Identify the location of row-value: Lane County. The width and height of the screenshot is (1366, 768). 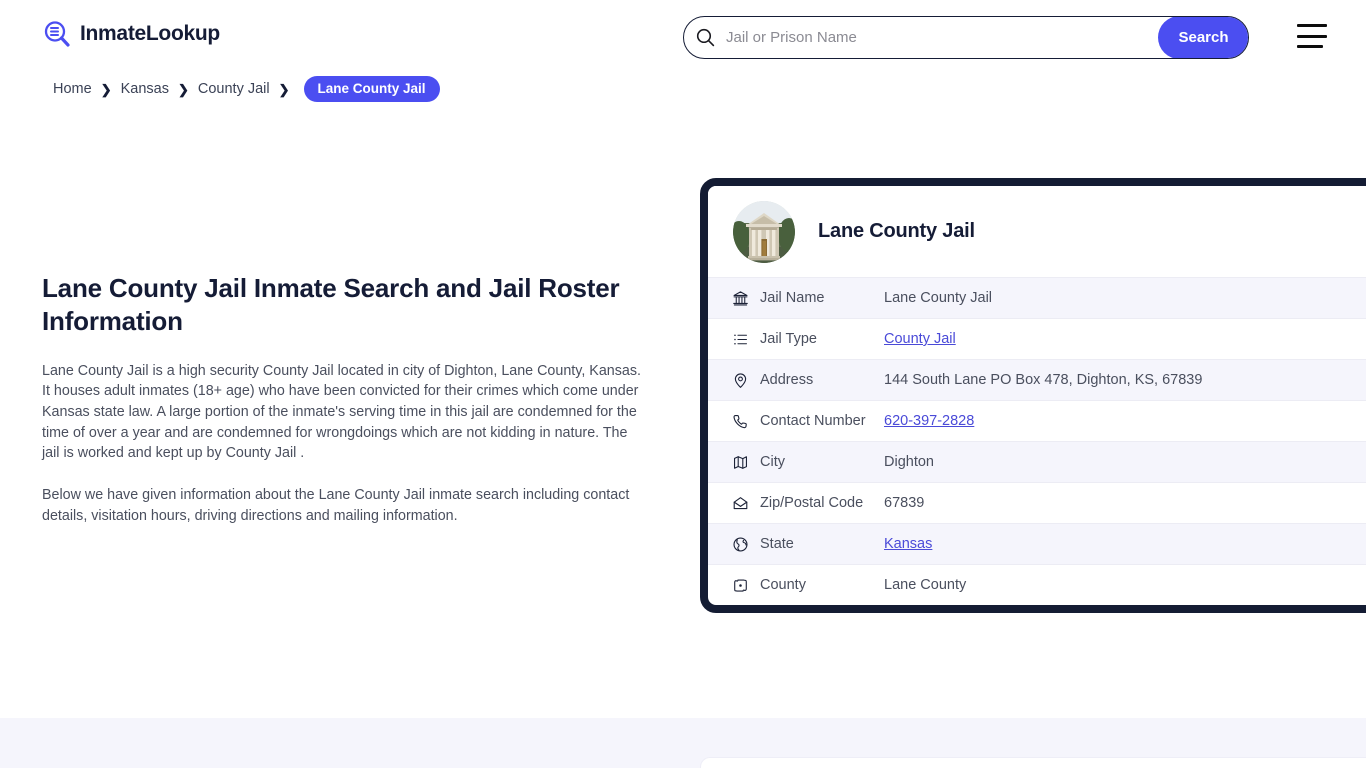
(925, 585).